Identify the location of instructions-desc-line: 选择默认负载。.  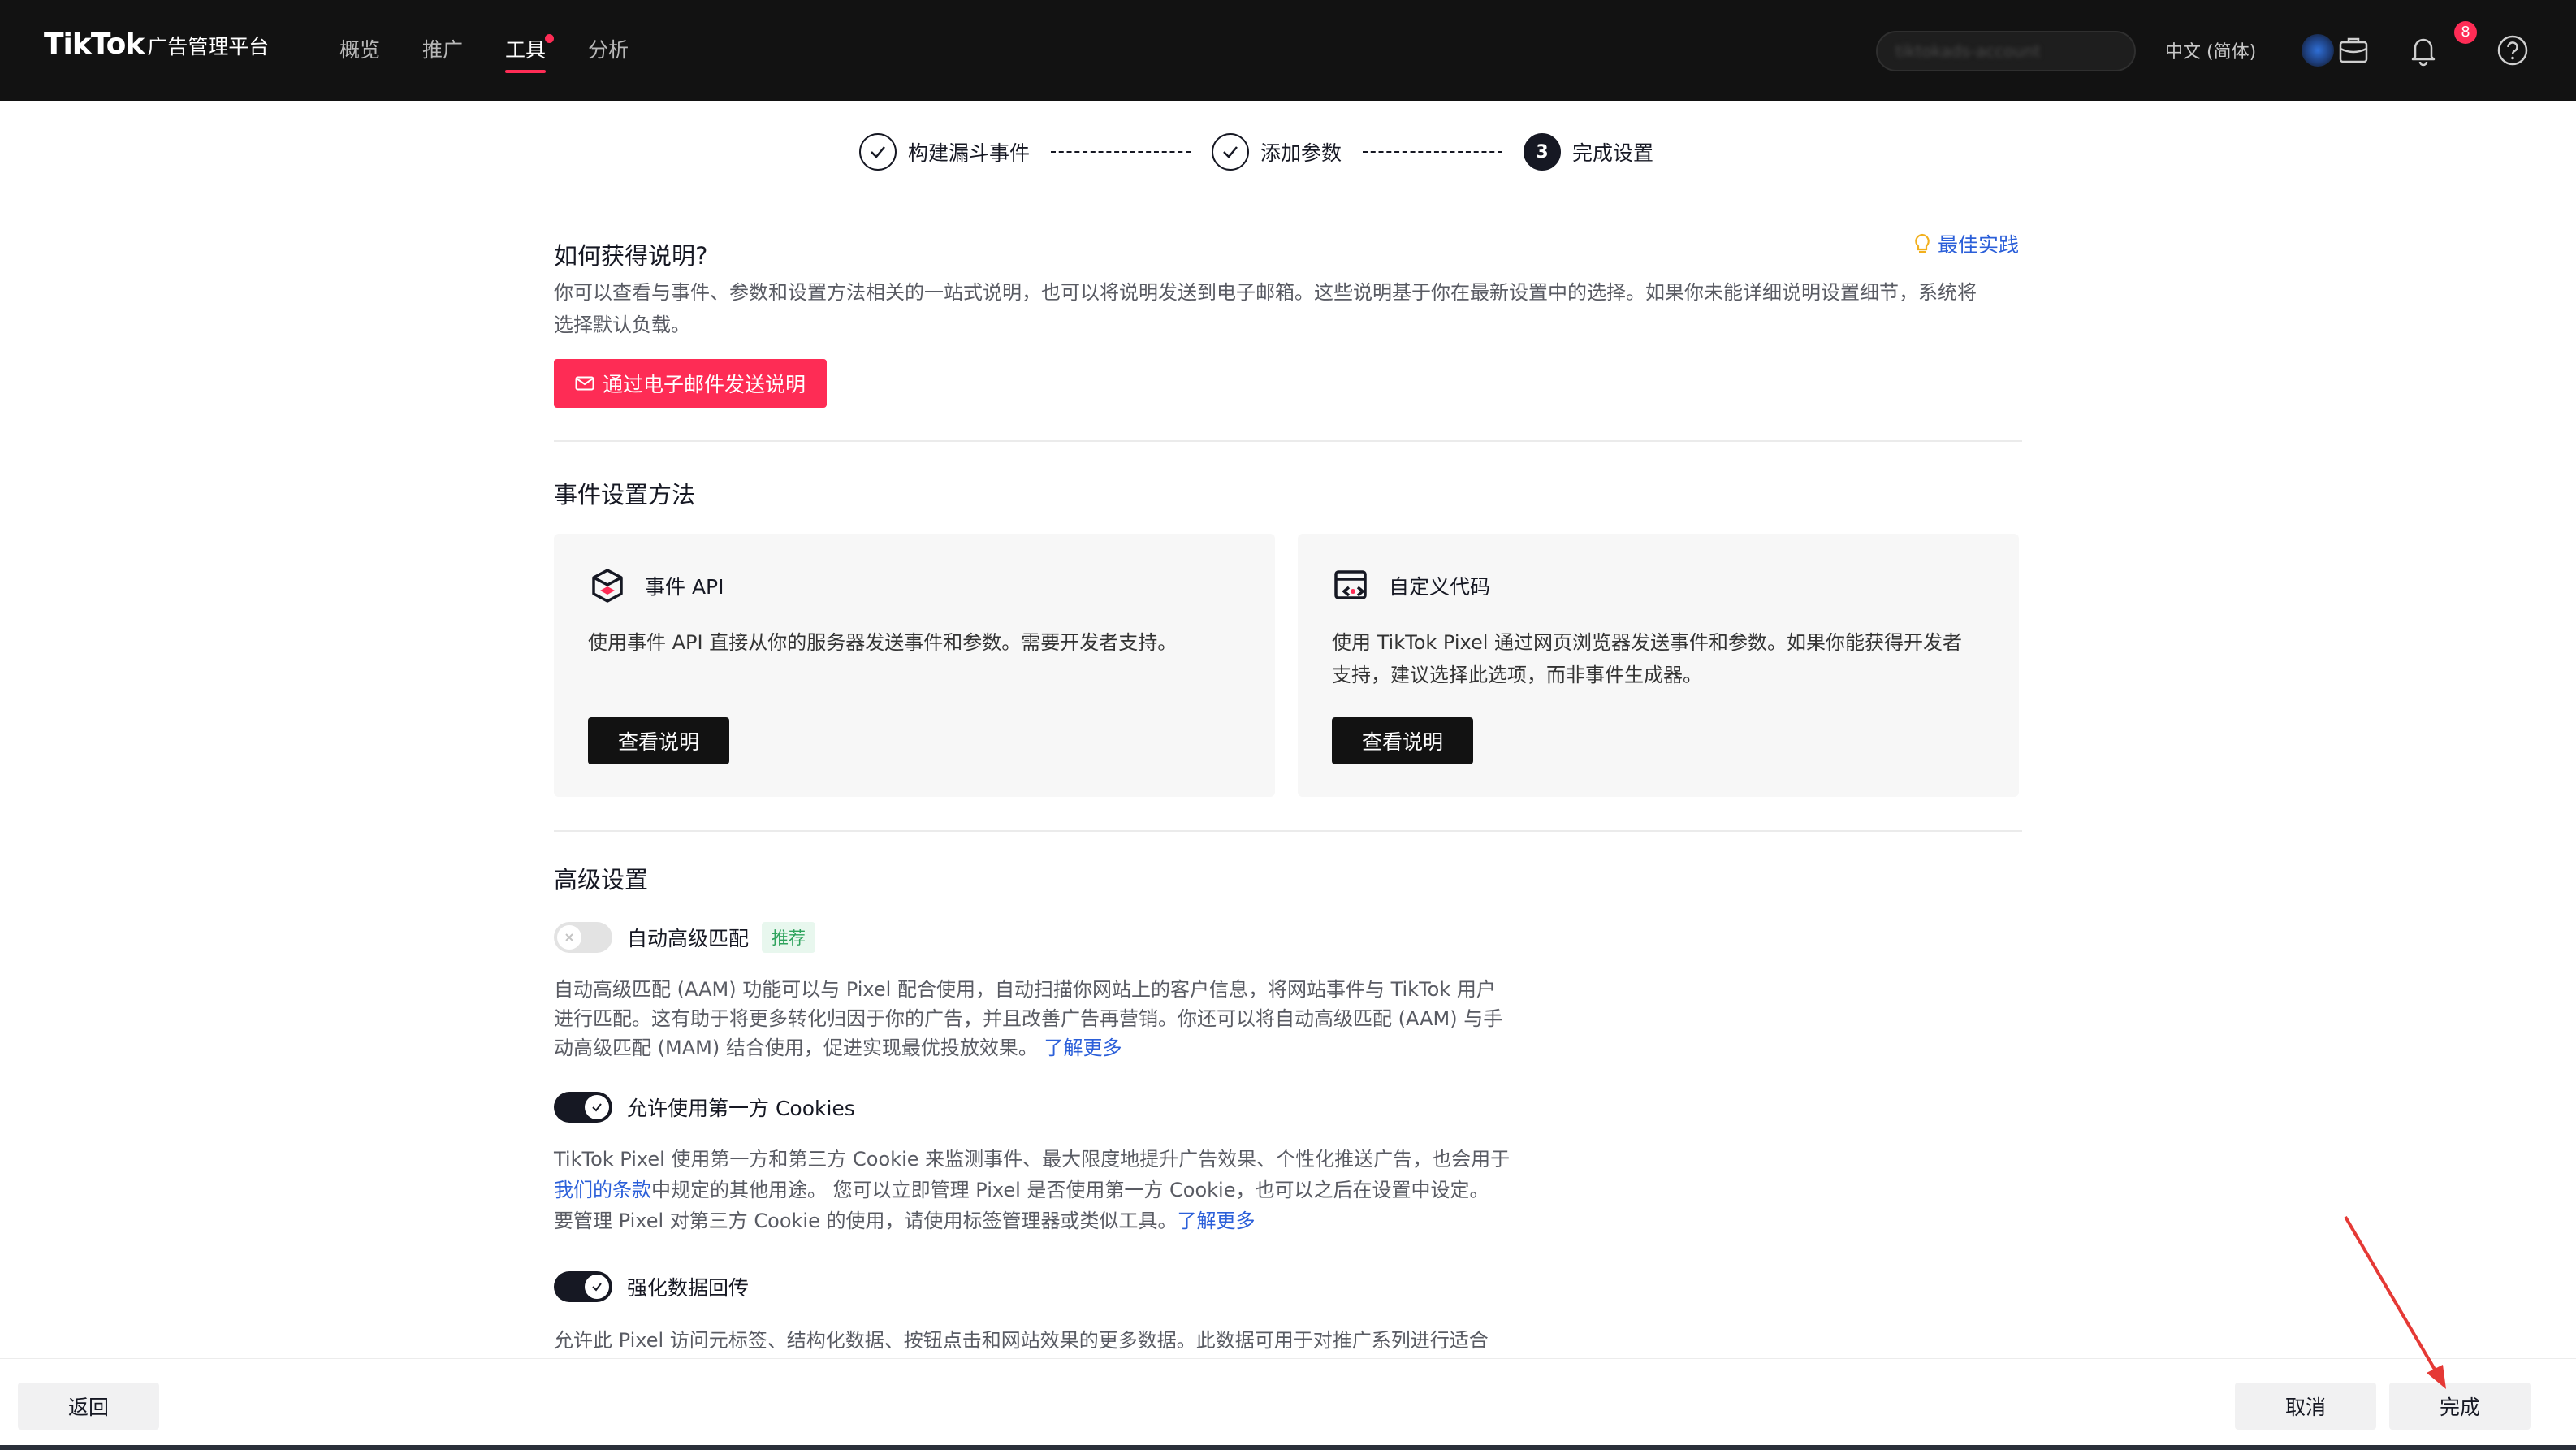
(622, 325).